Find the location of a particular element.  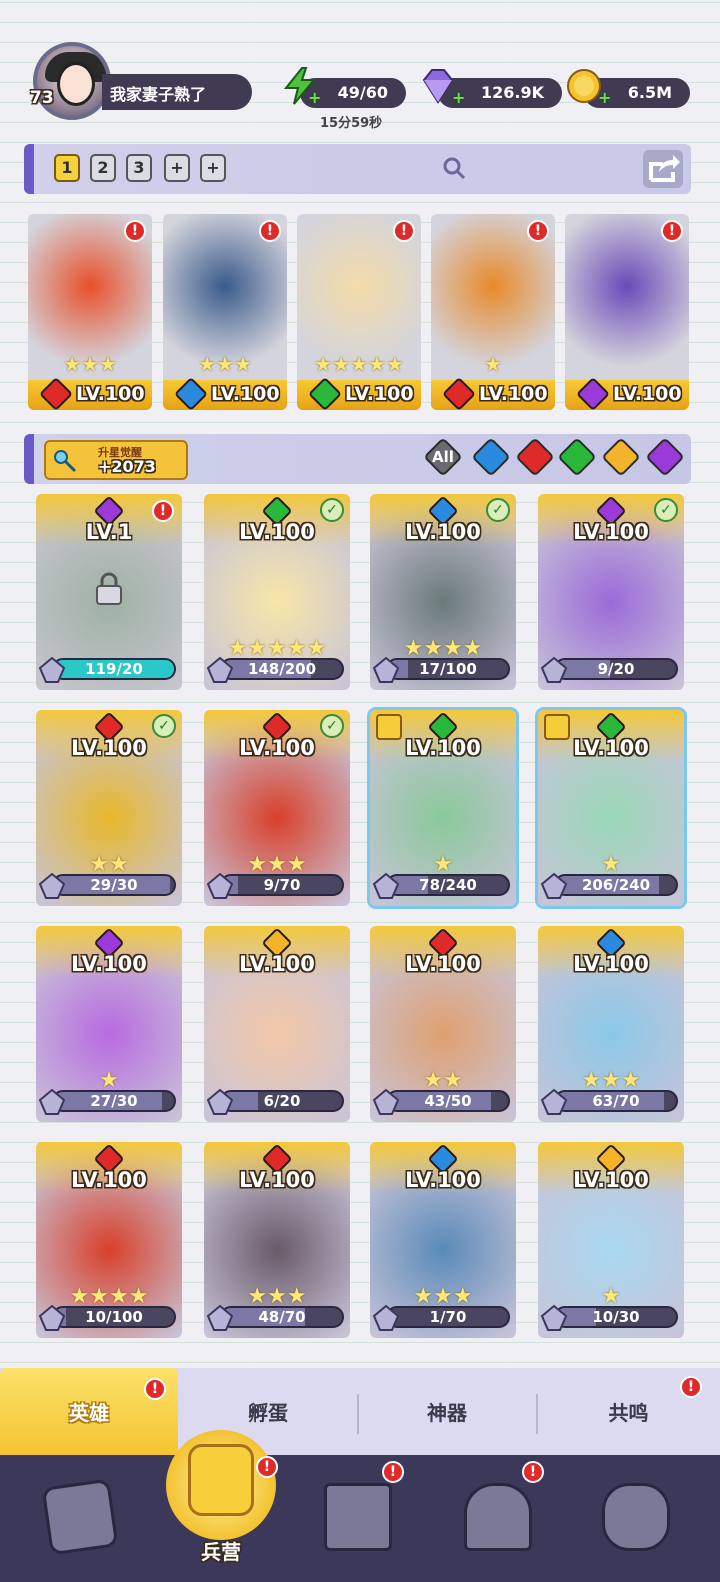

guild-icon is located at coordinates (636, 1517).